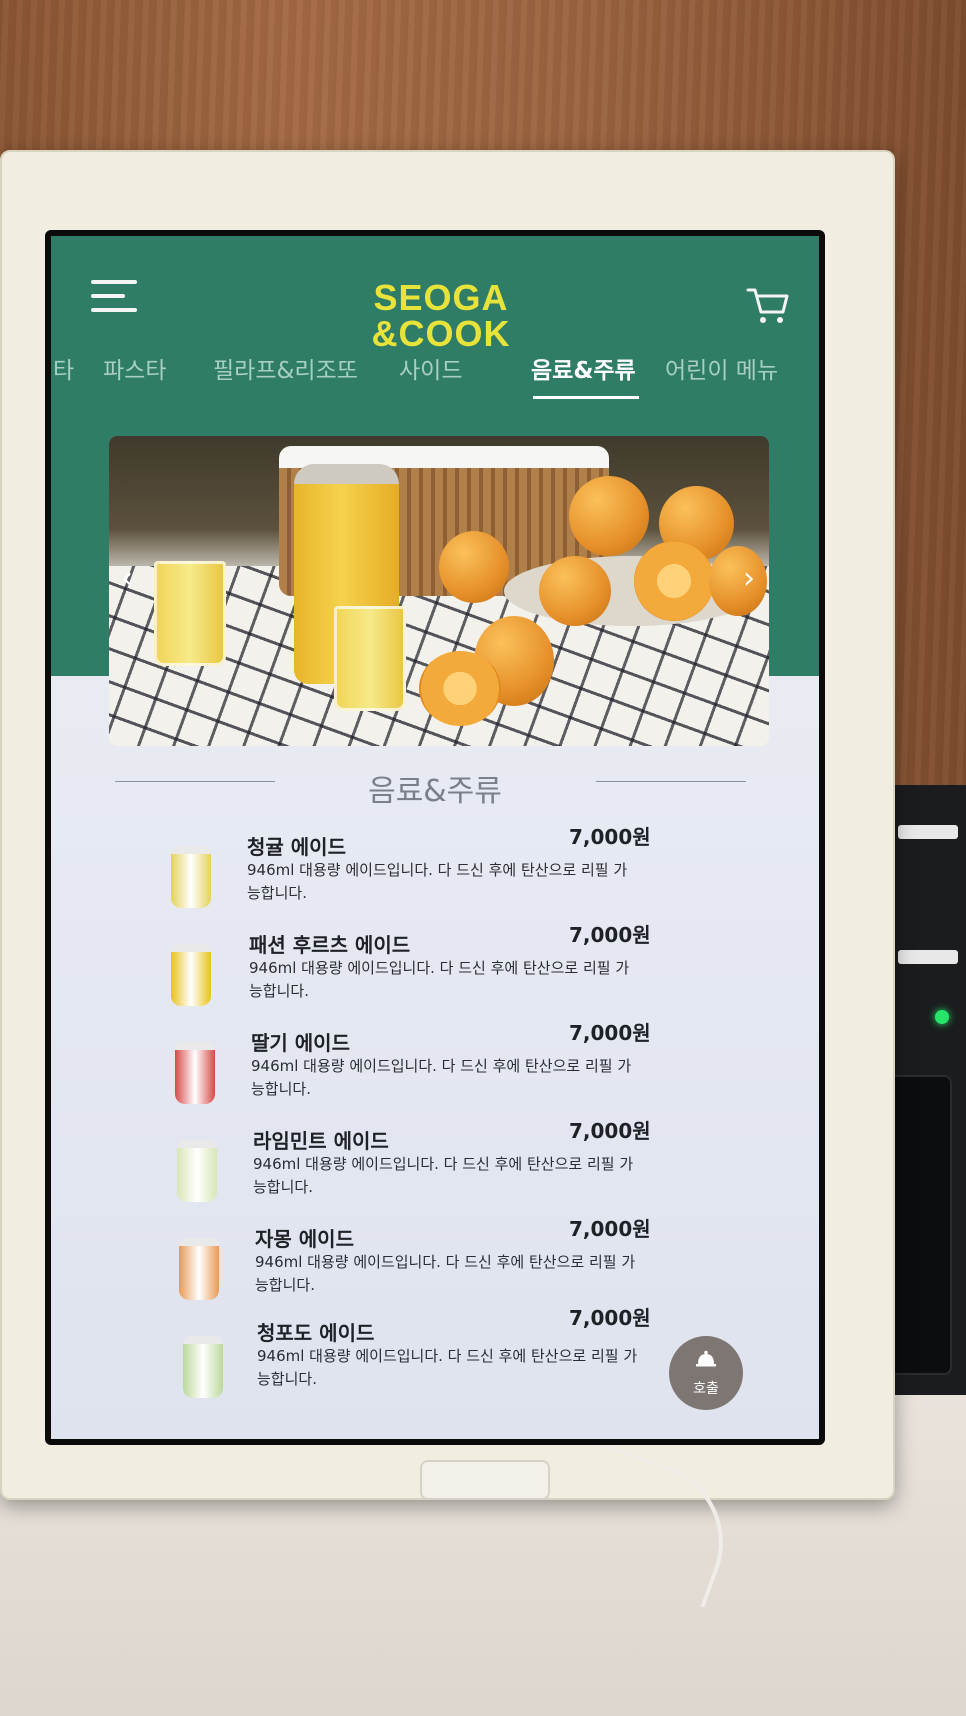  Describe the element at coordinates (435, 791) in the screenshot. I see `section-title: 음료&주류` at that location.